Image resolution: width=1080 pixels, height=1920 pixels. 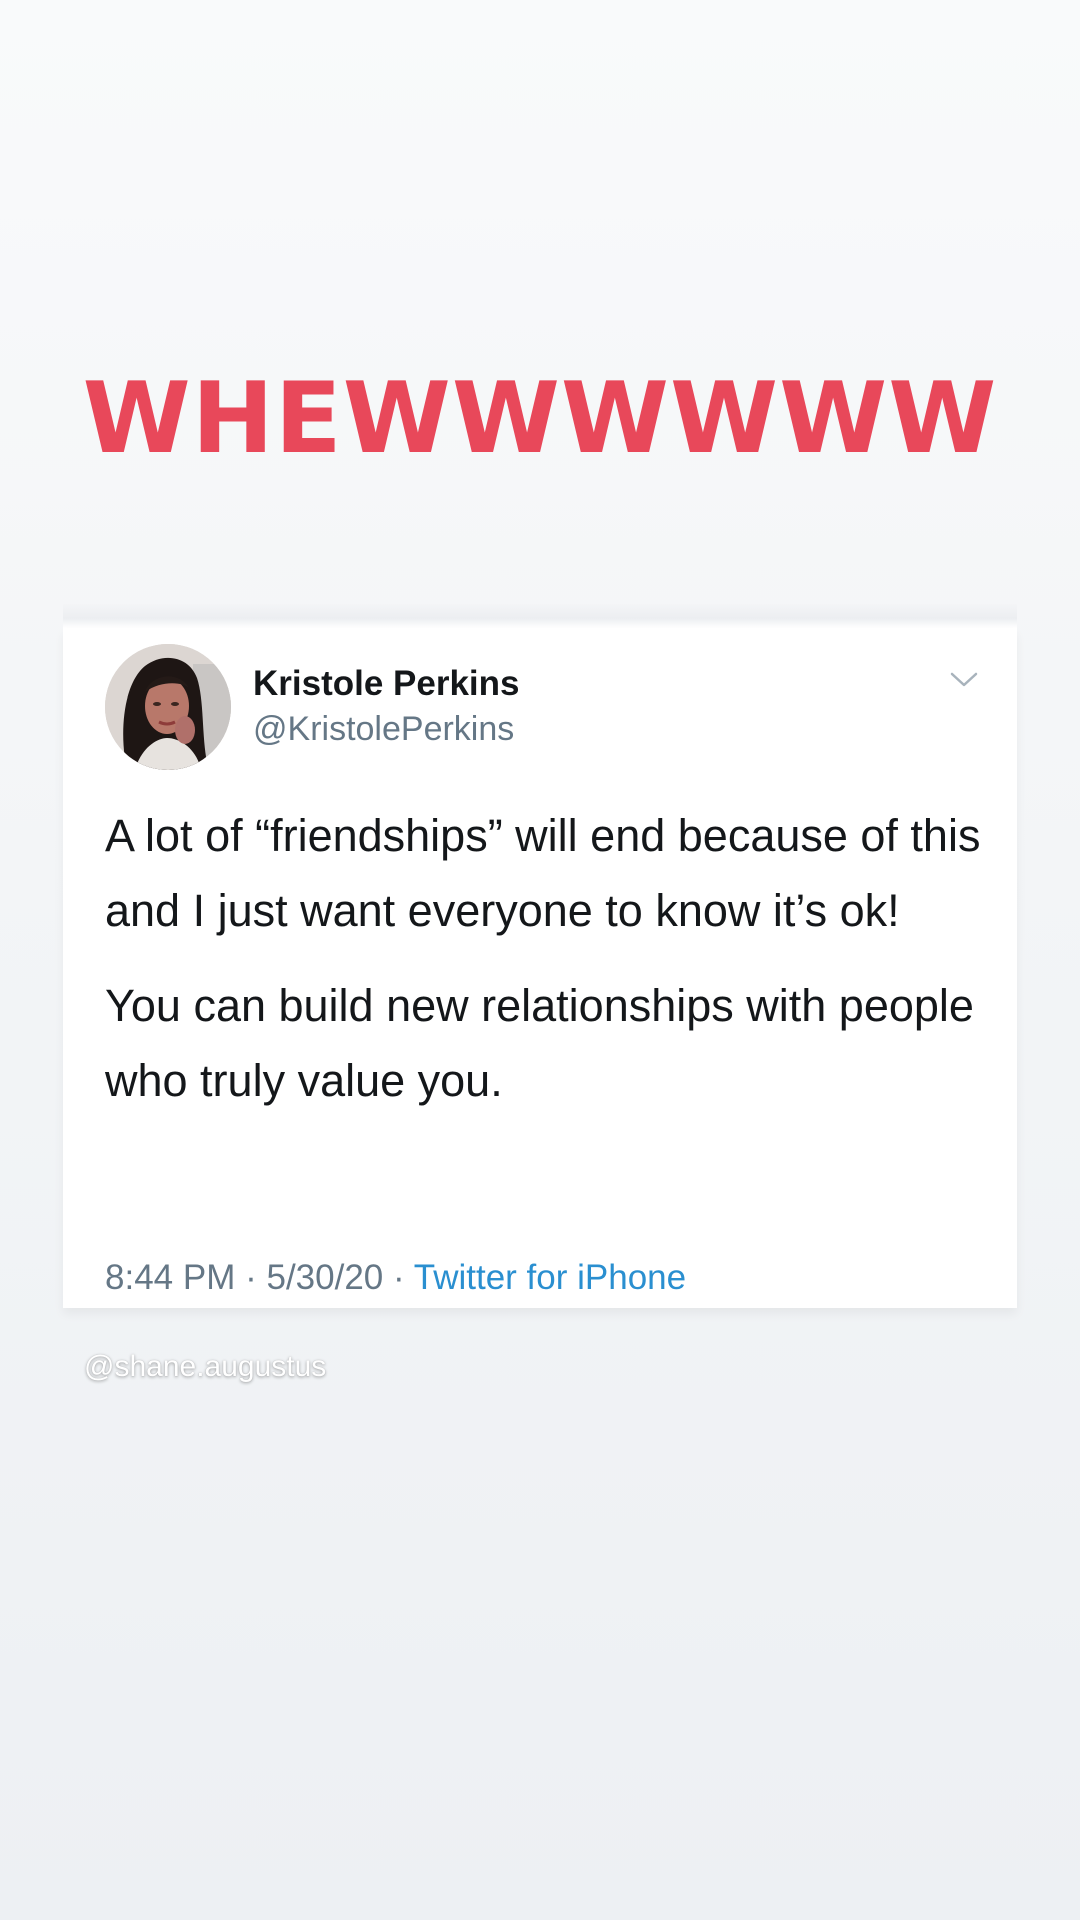 I want to click on tweet-metadata: 8:44 PM · 5/30/20 · Twitter for iPhone, so click(x=395, y=1278).